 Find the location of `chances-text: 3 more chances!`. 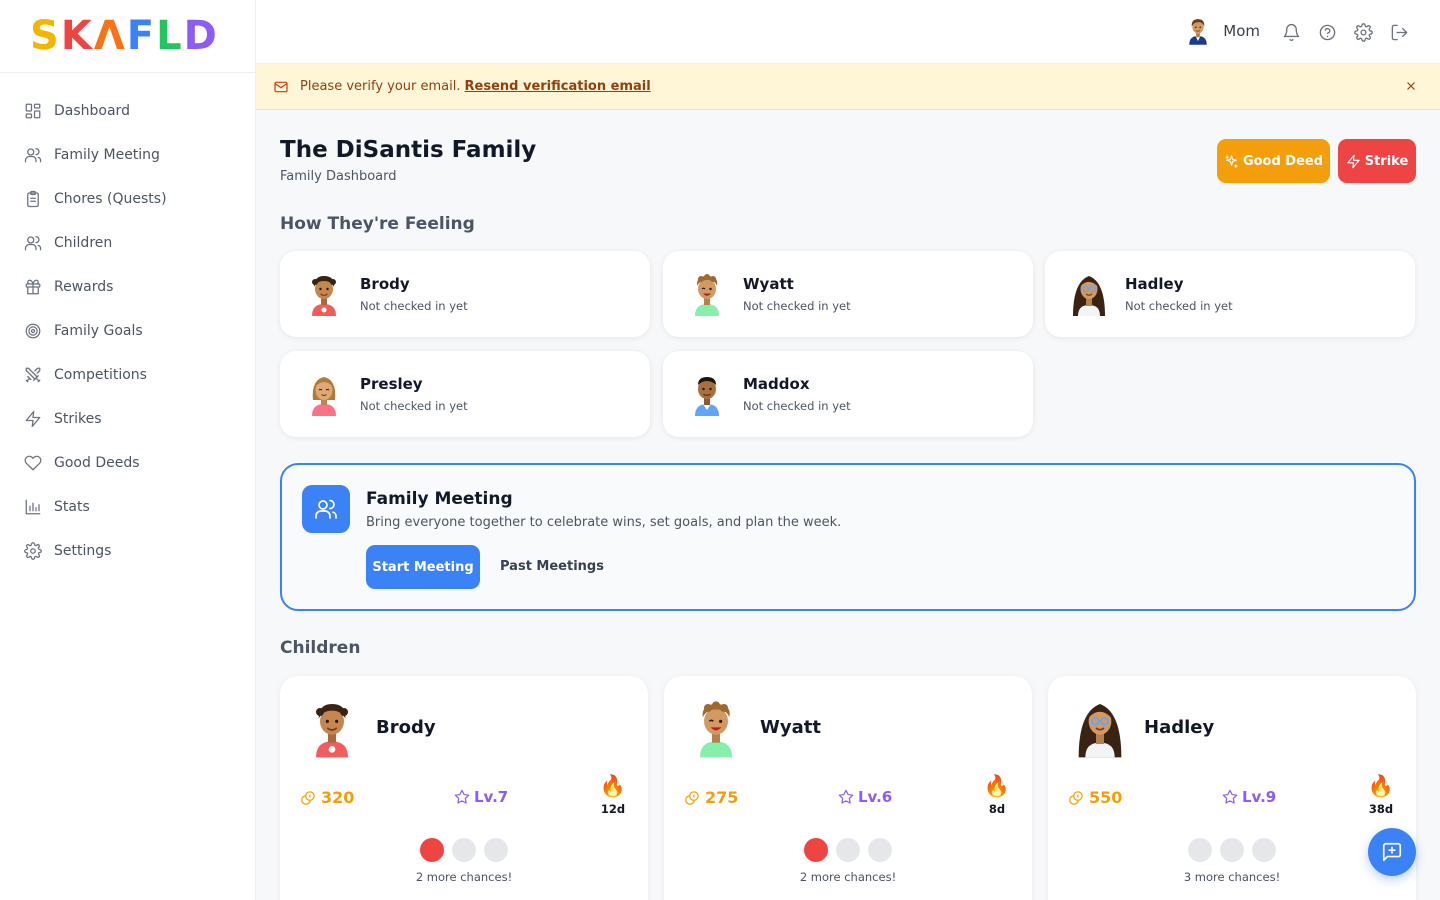

chances-text: 3 more chances! is located at coordinates (1232, 877).